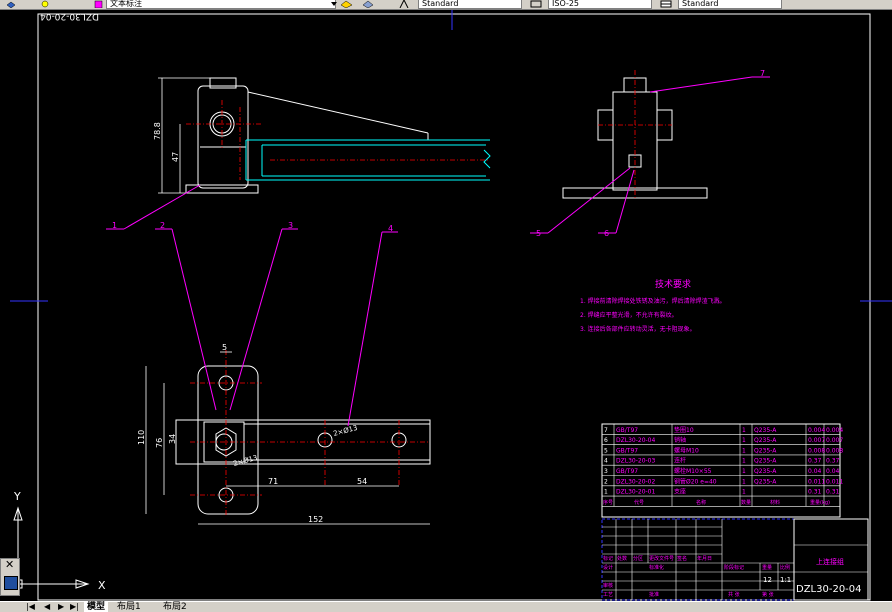 This screenshot has width=892, height=612. Describe the element at coordinates (834, 440) in the screenshot. I see `bom-cell-w2: 0.007` at that location.